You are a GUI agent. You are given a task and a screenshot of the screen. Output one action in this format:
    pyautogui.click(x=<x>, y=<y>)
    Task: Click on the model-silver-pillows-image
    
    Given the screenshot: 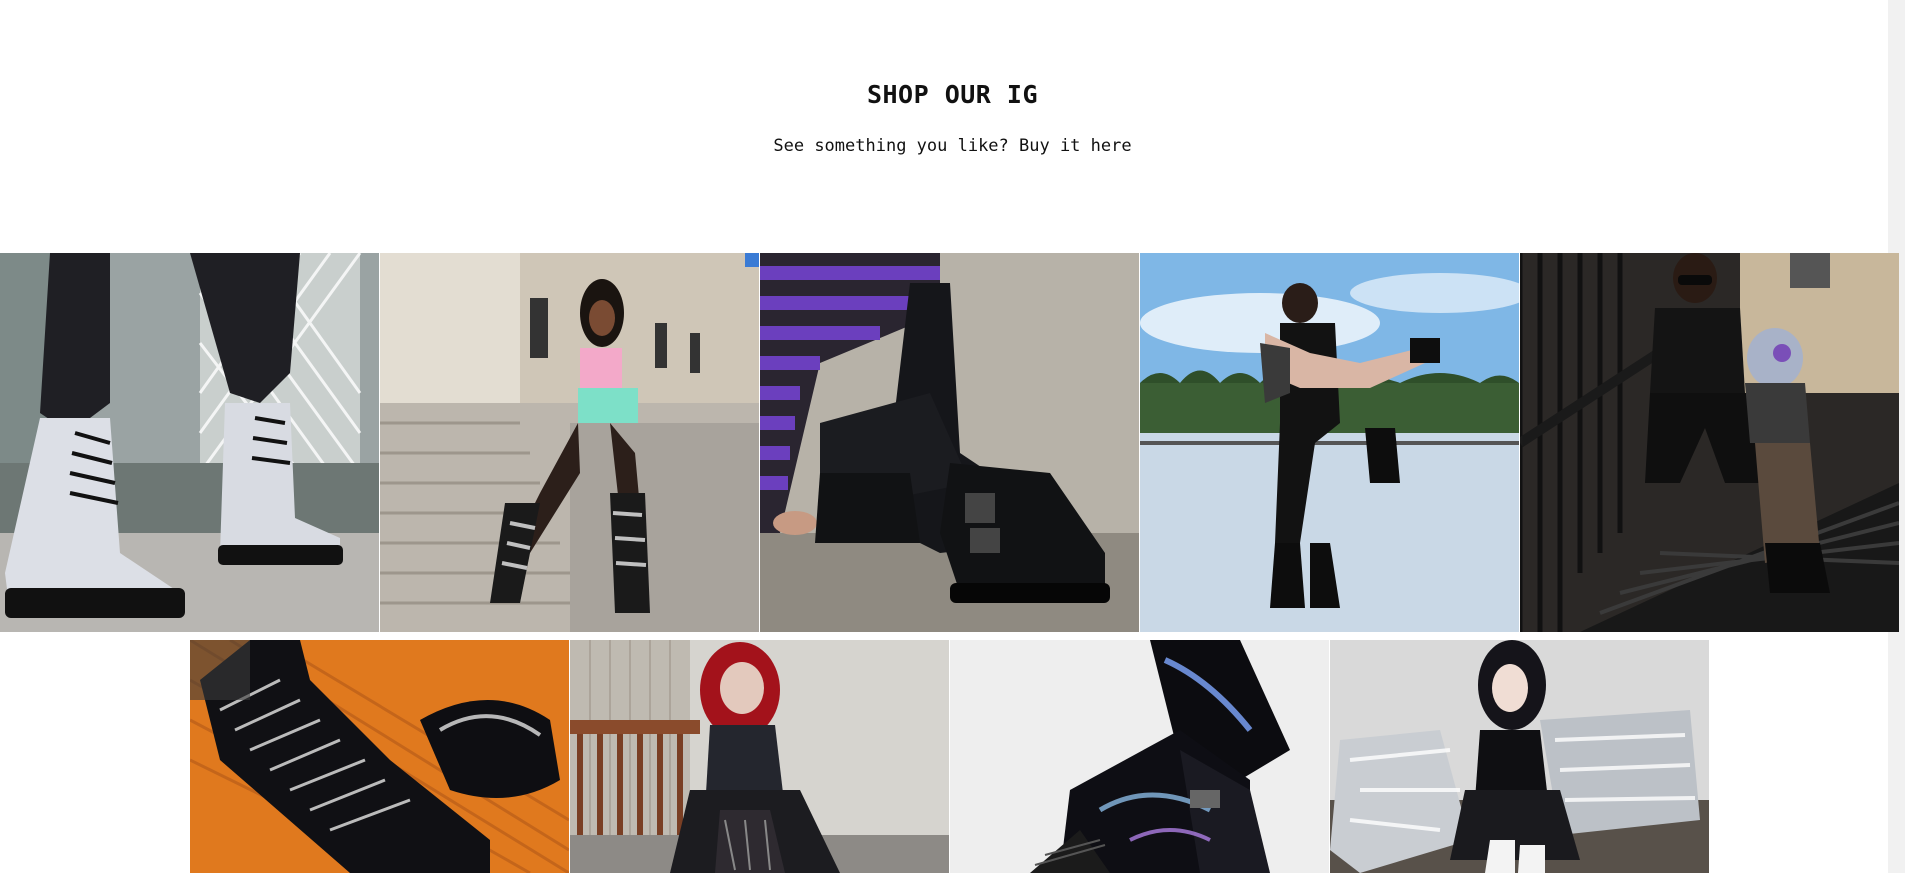 What is the action you would take?
    pyautogui.click(x=1519, y=756)
    